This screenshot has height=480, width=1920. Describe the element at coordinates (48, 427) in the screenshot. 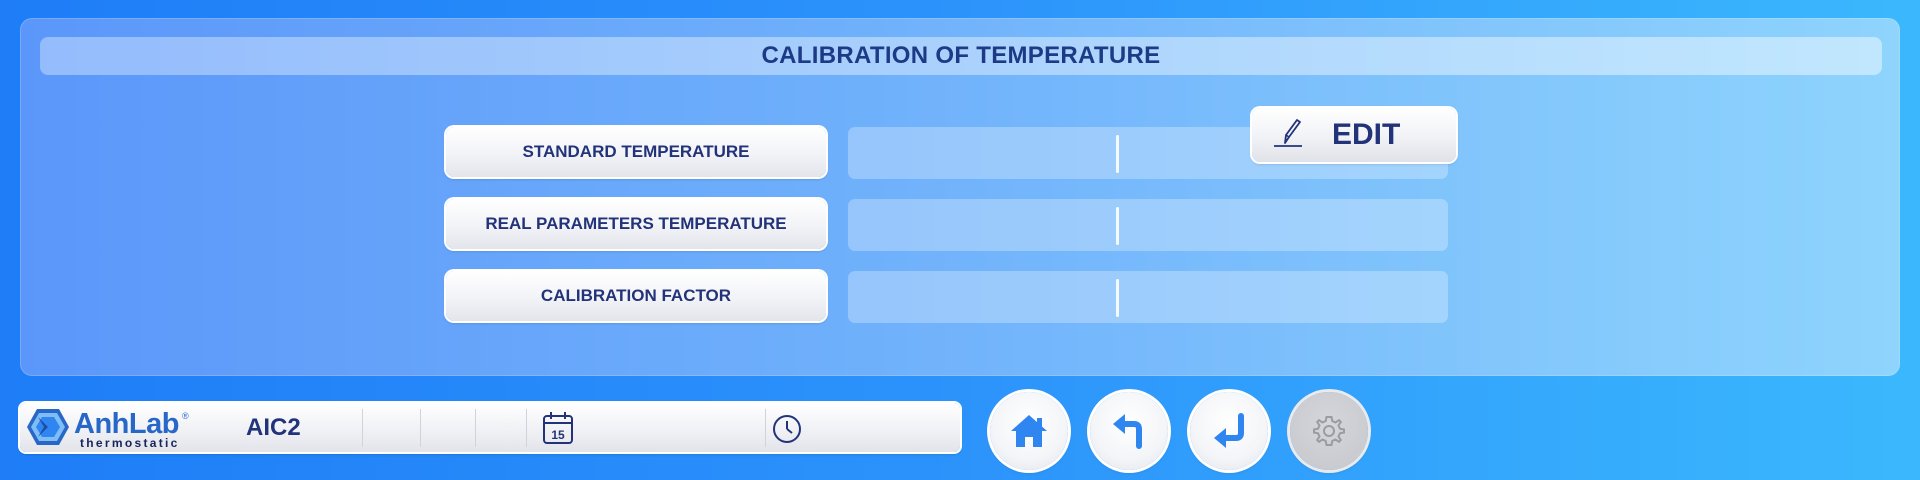

I see `hexagon-logo-icon` at that location.